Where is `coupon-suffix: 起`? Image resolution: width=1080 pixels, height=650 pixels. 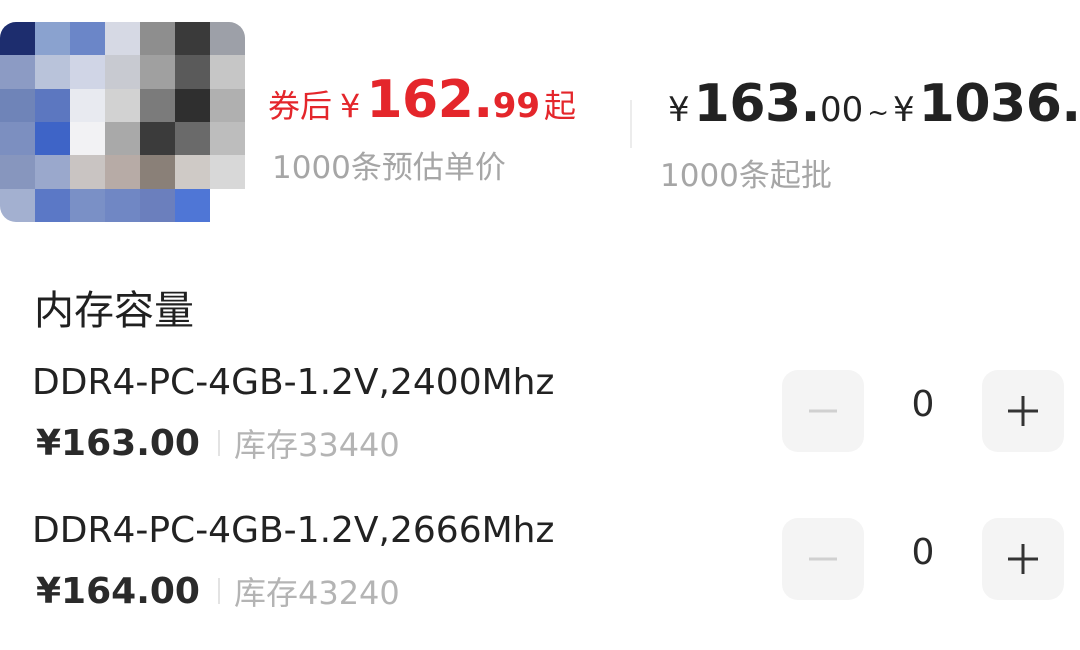 coupon-suffix: 起 is located at coordinates (560, 106).